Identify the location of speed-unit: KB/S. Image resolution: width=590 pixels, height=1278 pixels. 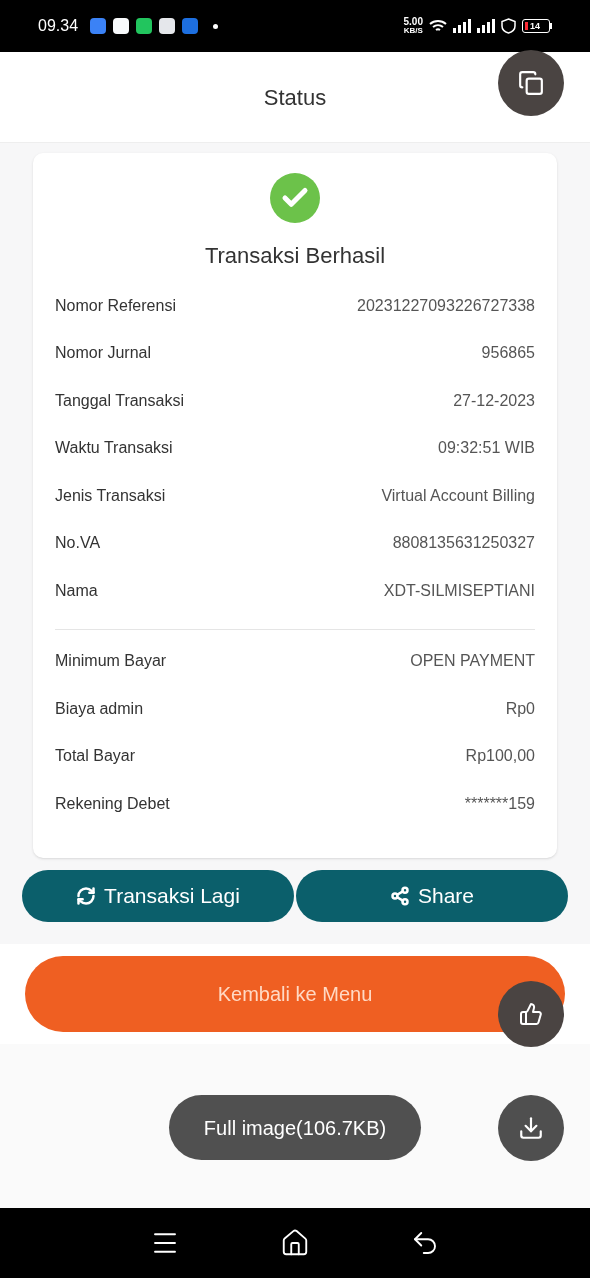
(413, 31).